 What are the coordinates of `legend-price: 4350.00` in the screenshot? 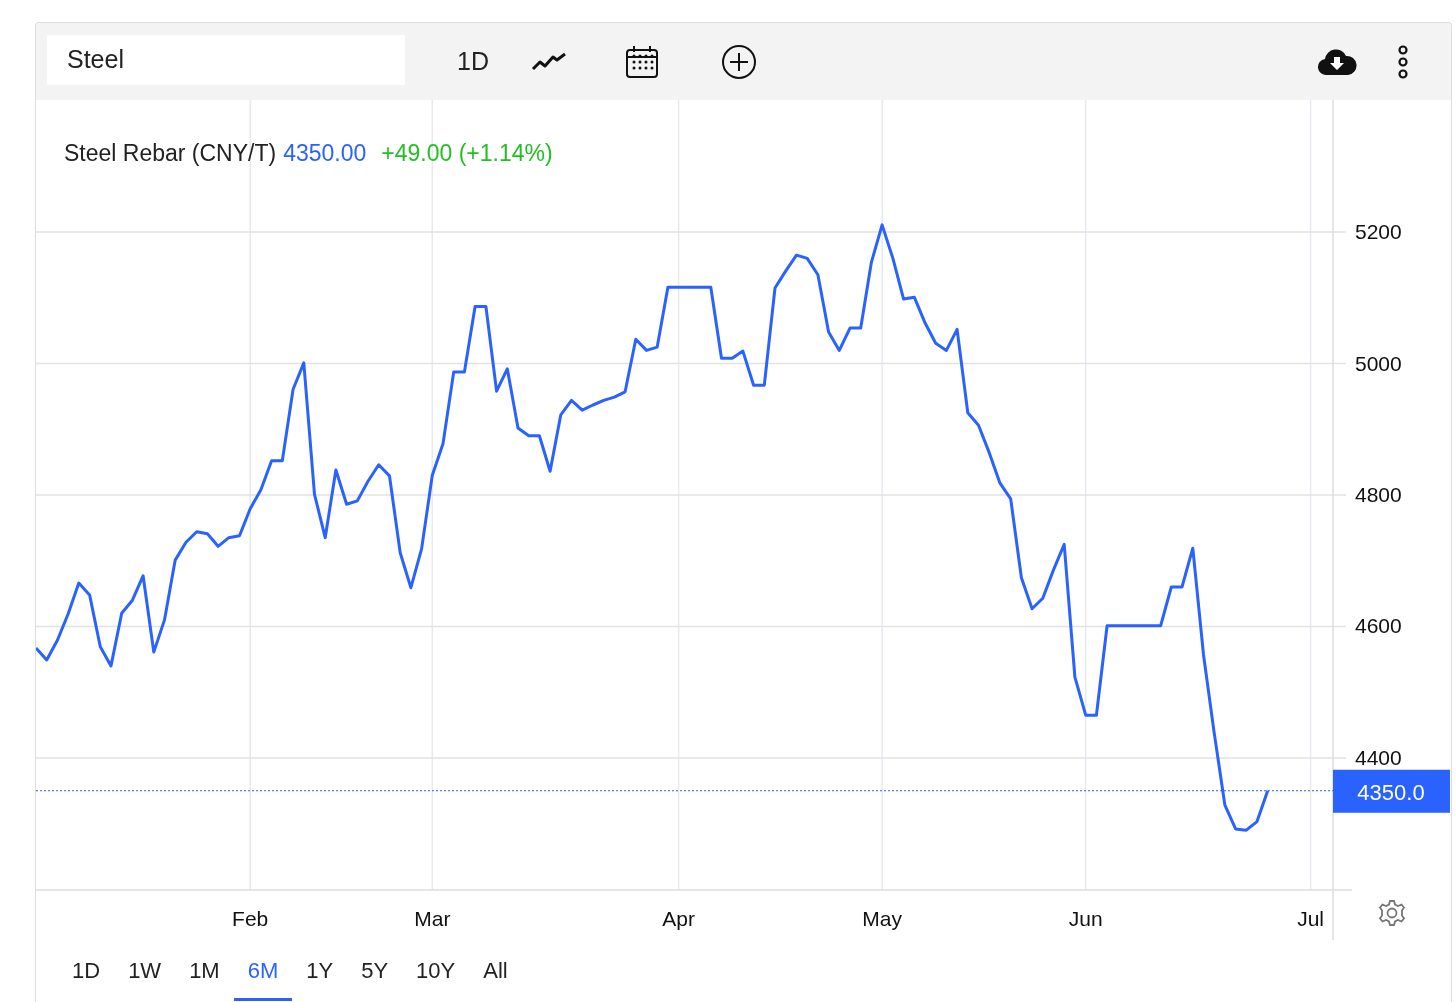 It's located at (325, 153).